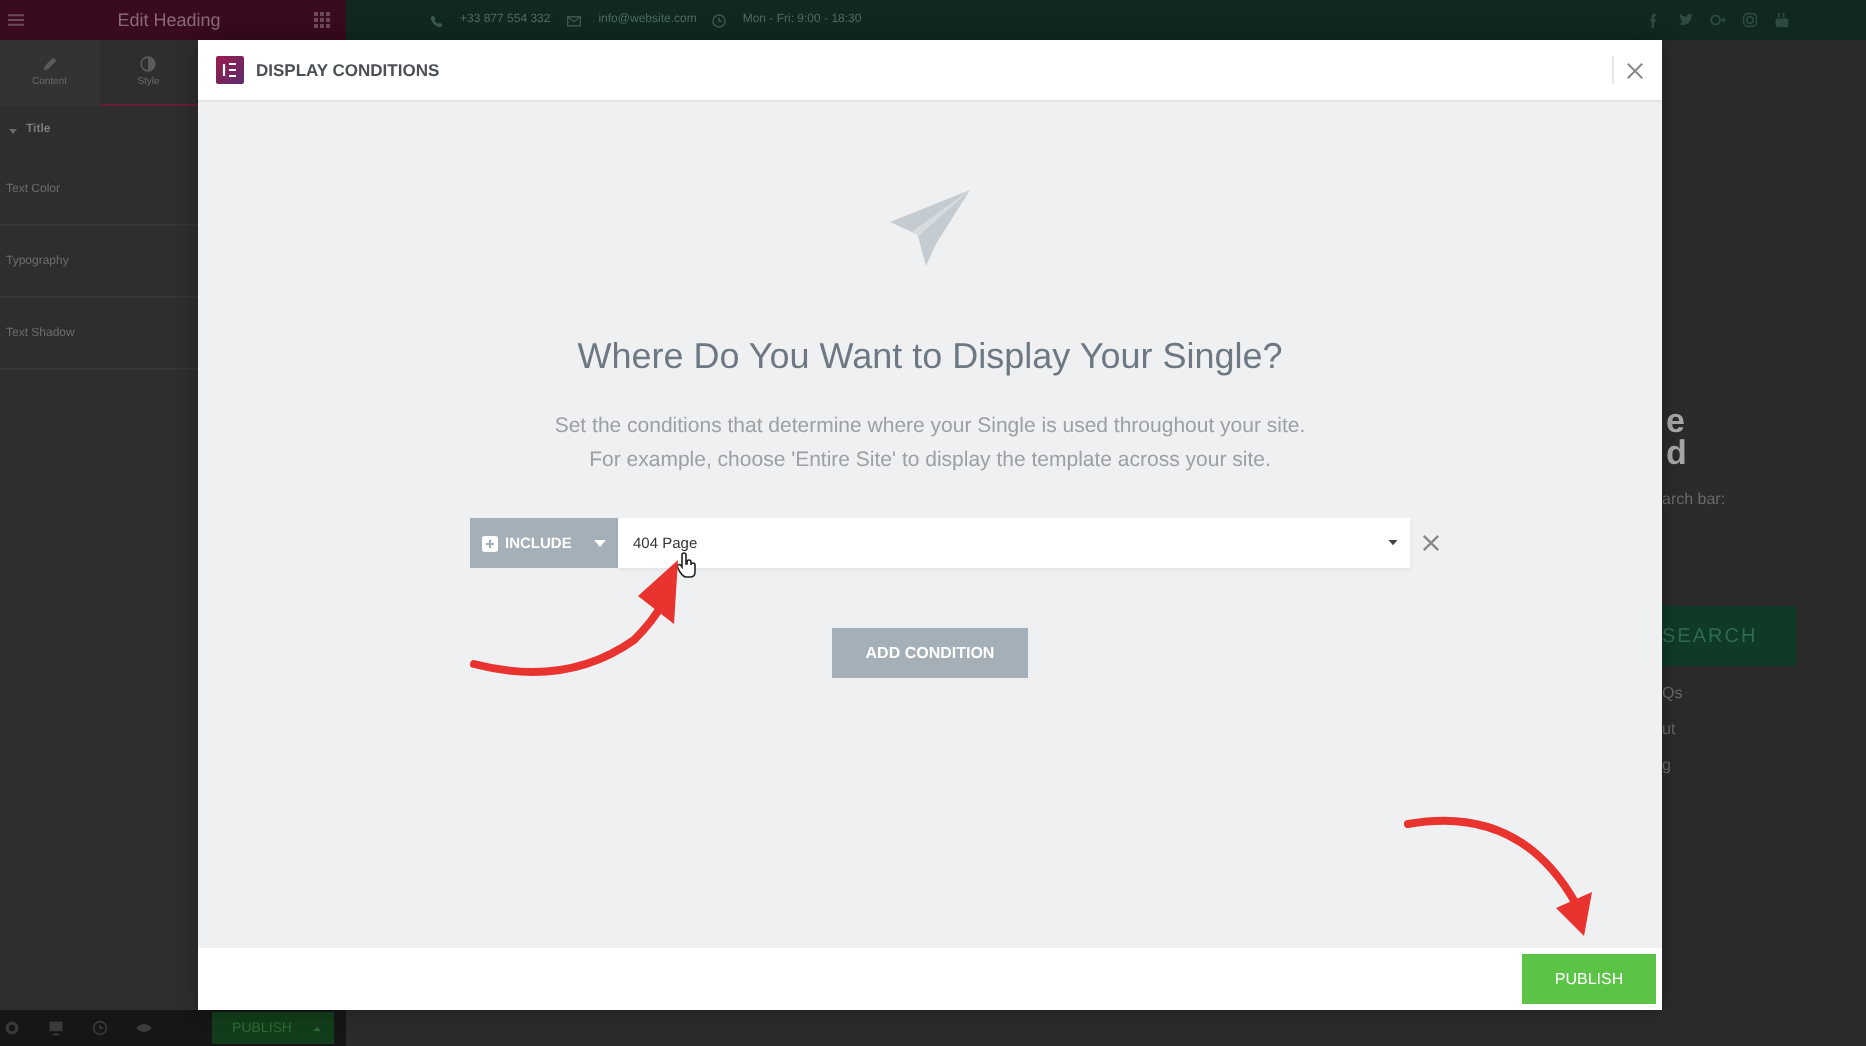 Image resolution: width=1866 pixels, height=1046 pixels. Describe the element at coordinates (1654, 20) in the screenshot. I see `facebook-icon` at that location.